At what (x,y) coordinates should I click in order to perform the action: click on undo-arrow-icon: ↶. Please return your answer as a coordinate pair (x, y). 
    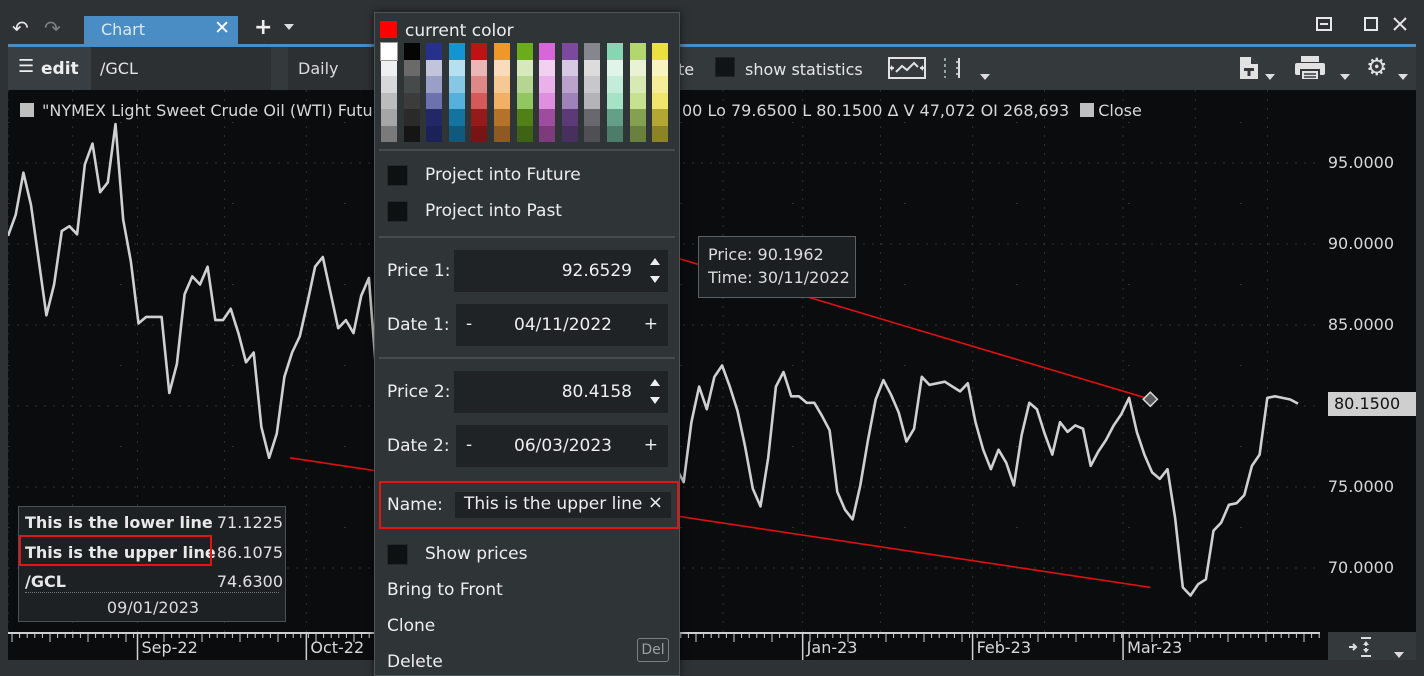
    Looking at the image, I should click on (20, 28).